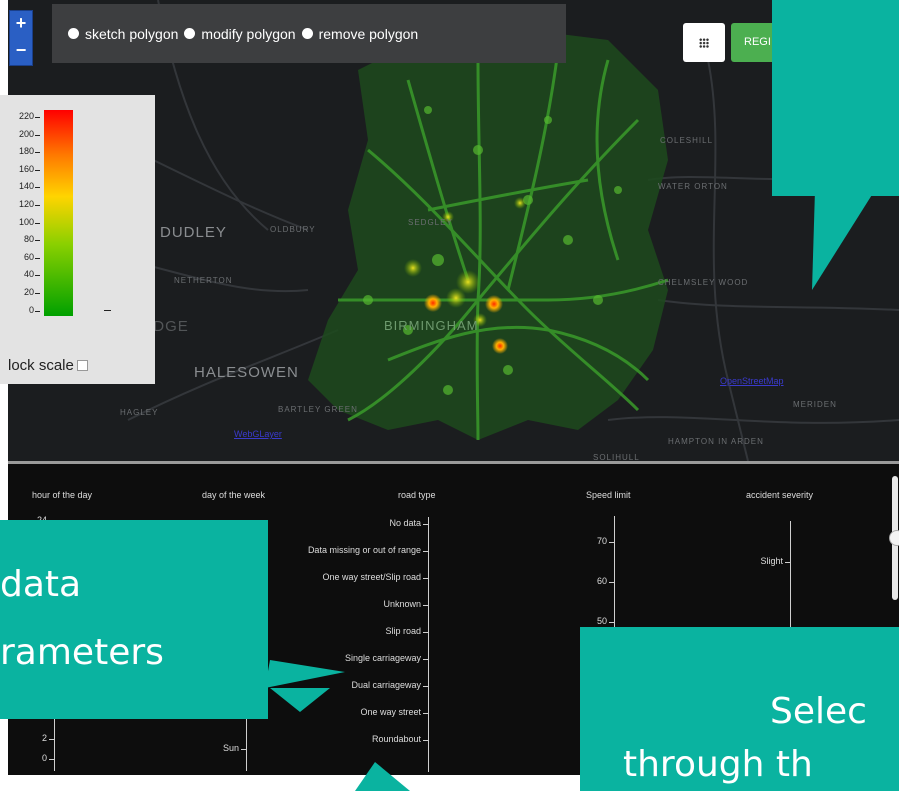  I want to click on place-label: OLDBURY, so click(293, 229).